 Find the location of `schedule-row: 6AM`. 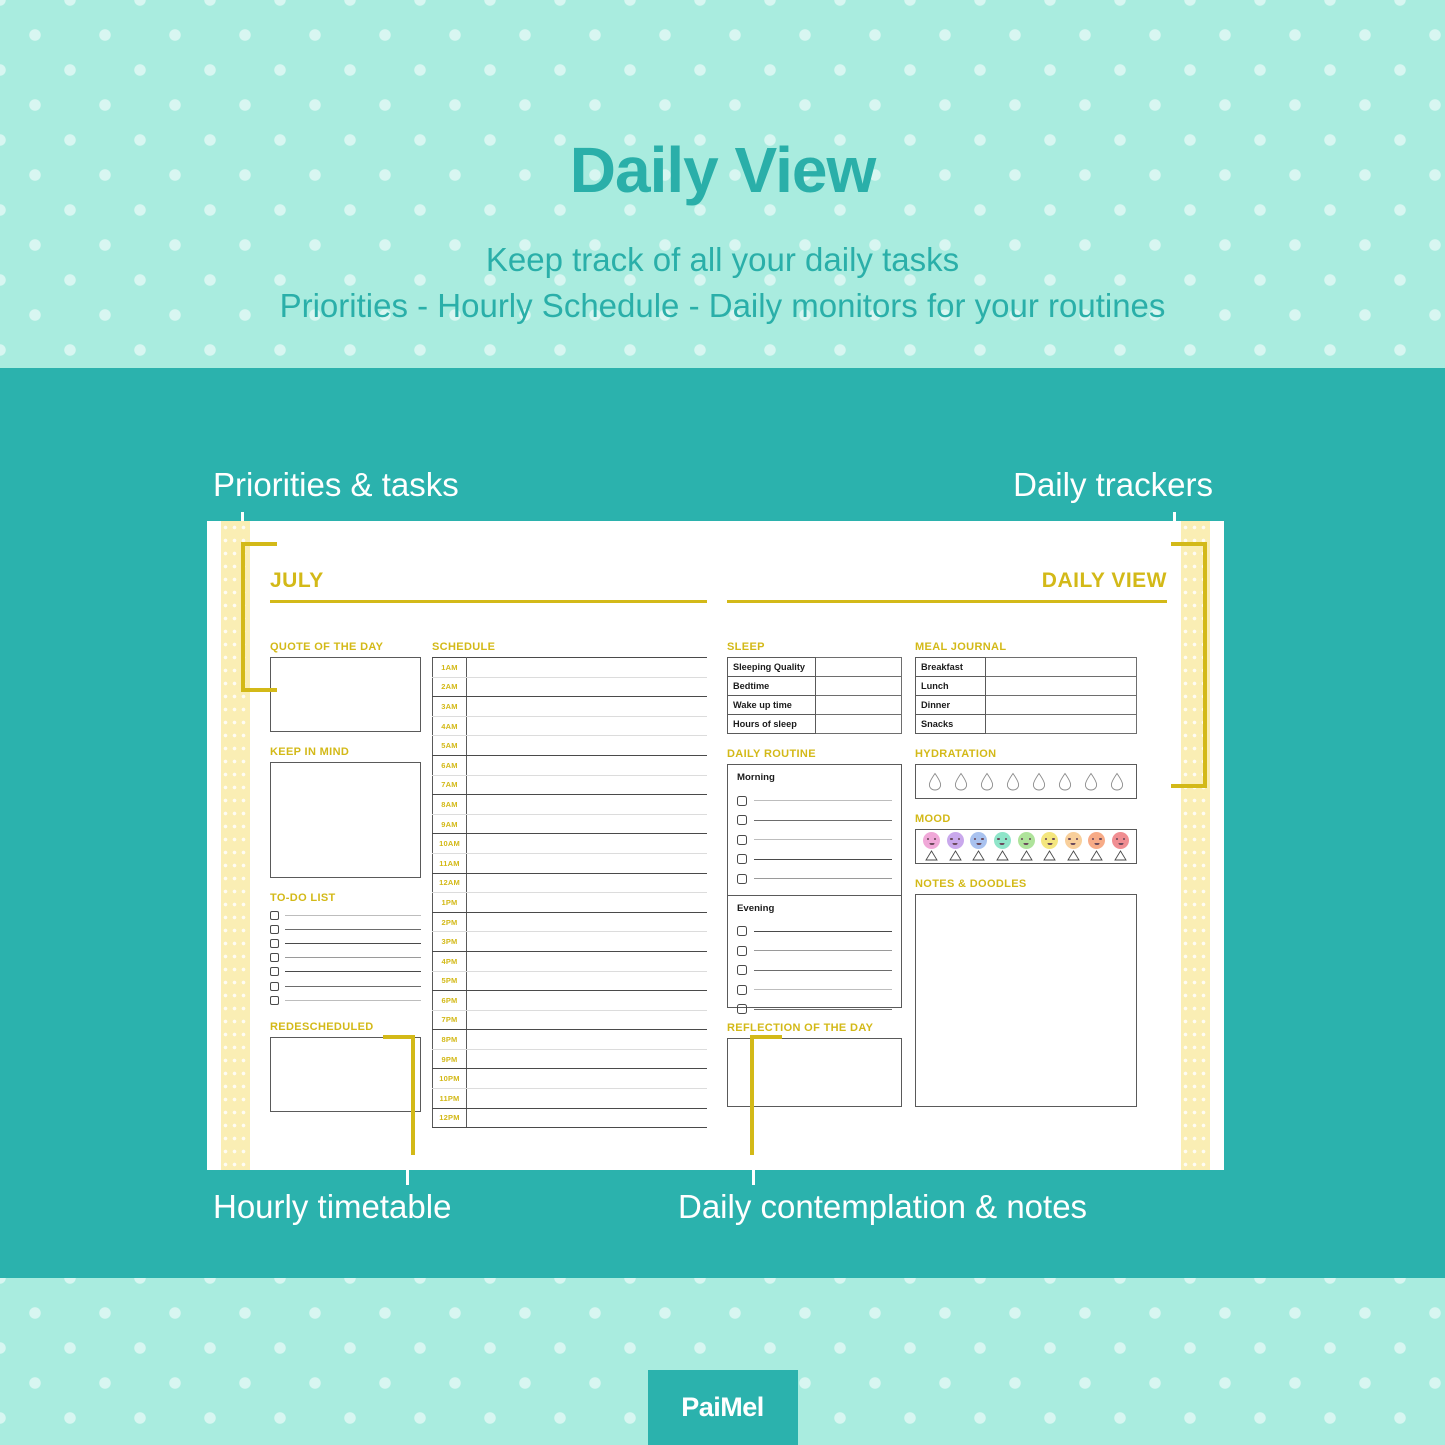

schedule-row: 6AM is located at coordinates (571, 765).